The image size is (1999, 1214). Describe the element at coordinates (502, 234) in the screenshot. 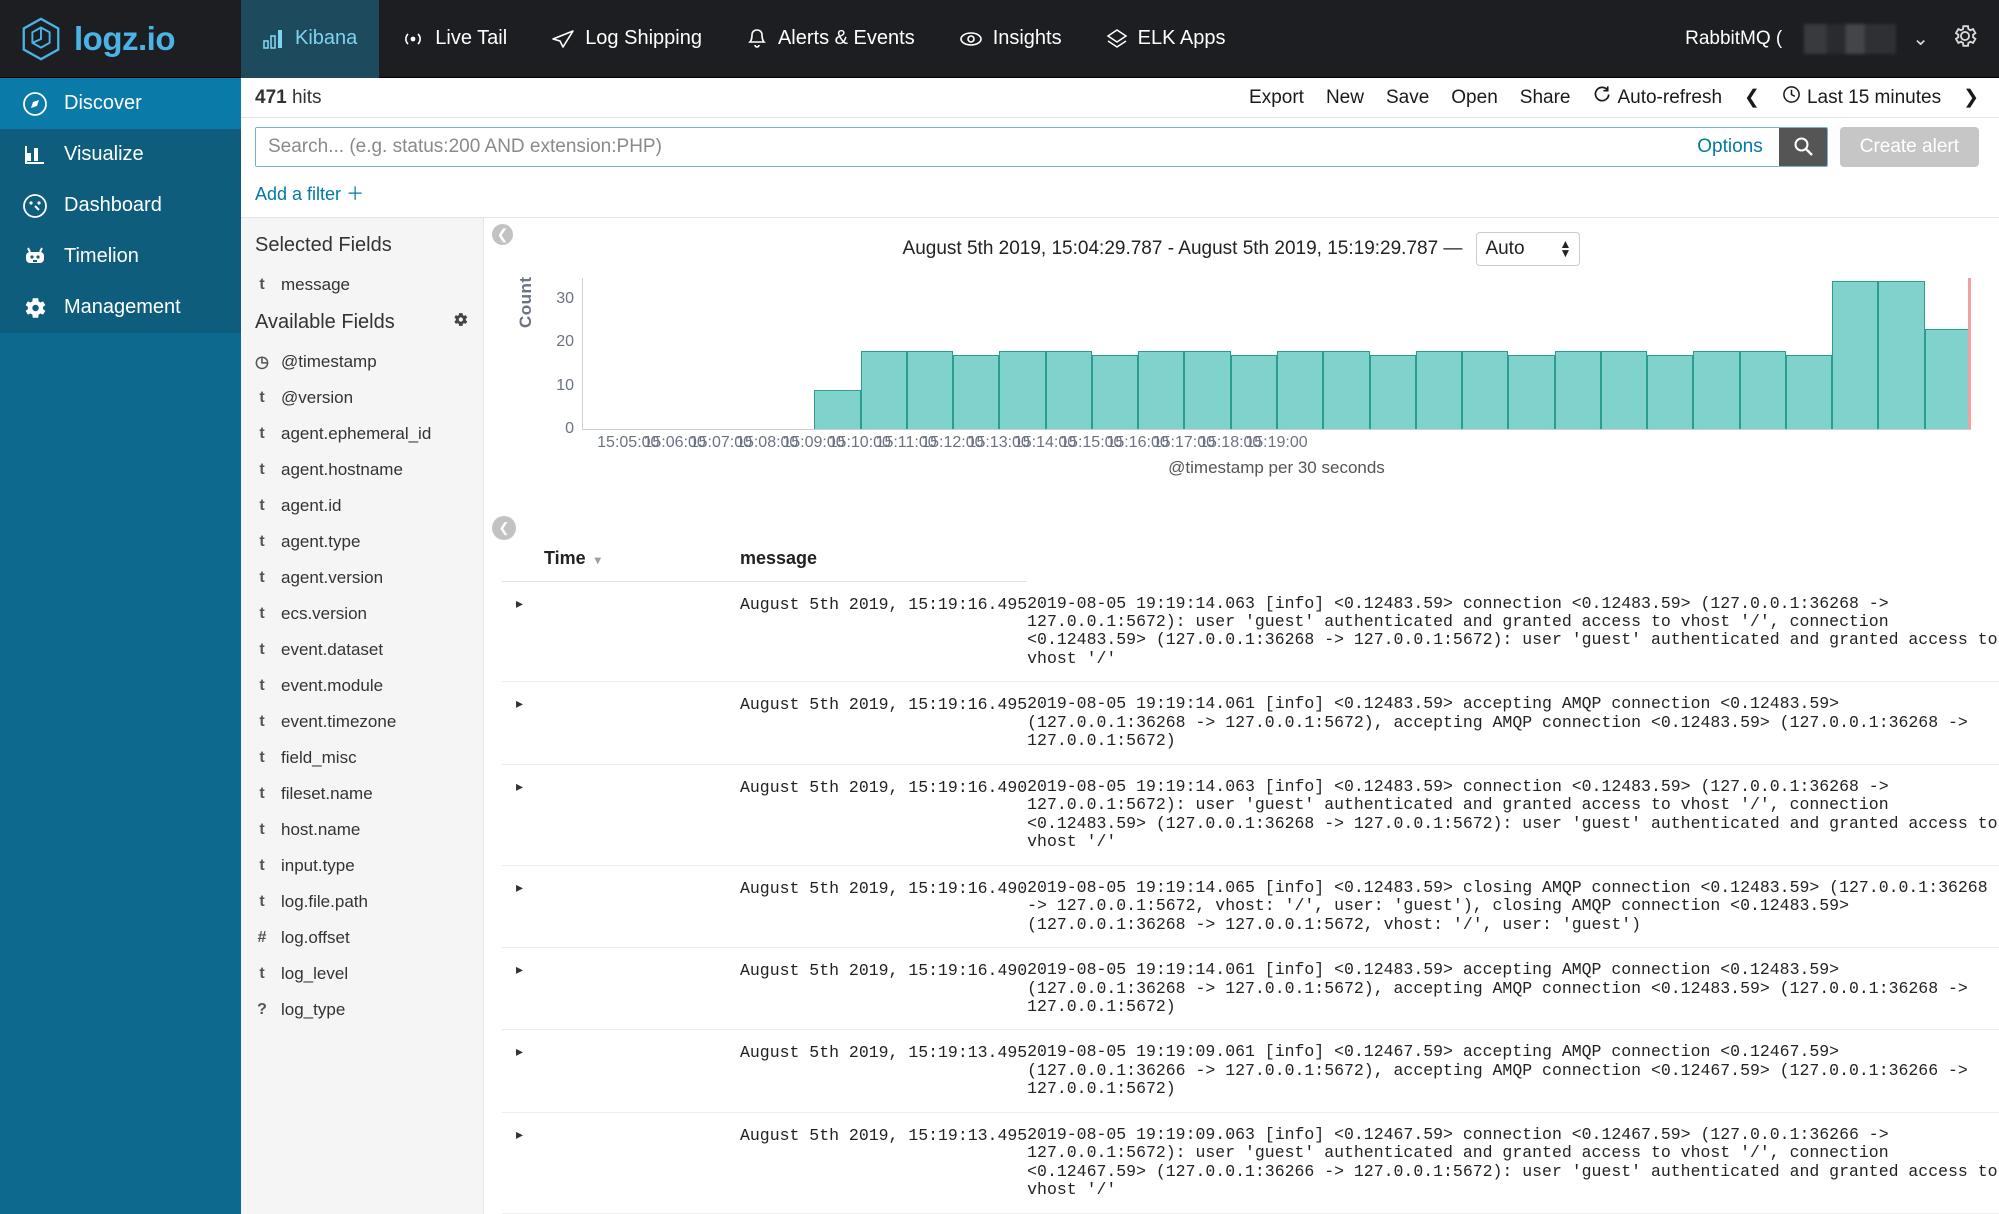

I see `chevron-left-icon: ❮` at that location.